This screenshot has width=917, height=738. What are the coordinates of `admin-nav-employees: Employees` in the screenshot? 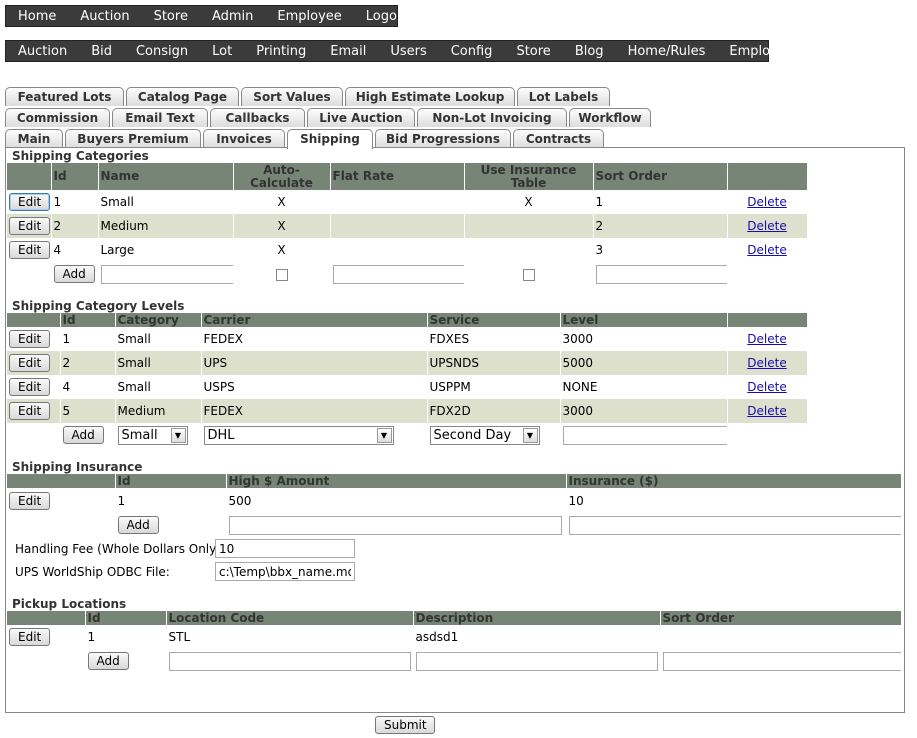 It's located at (764, 51).